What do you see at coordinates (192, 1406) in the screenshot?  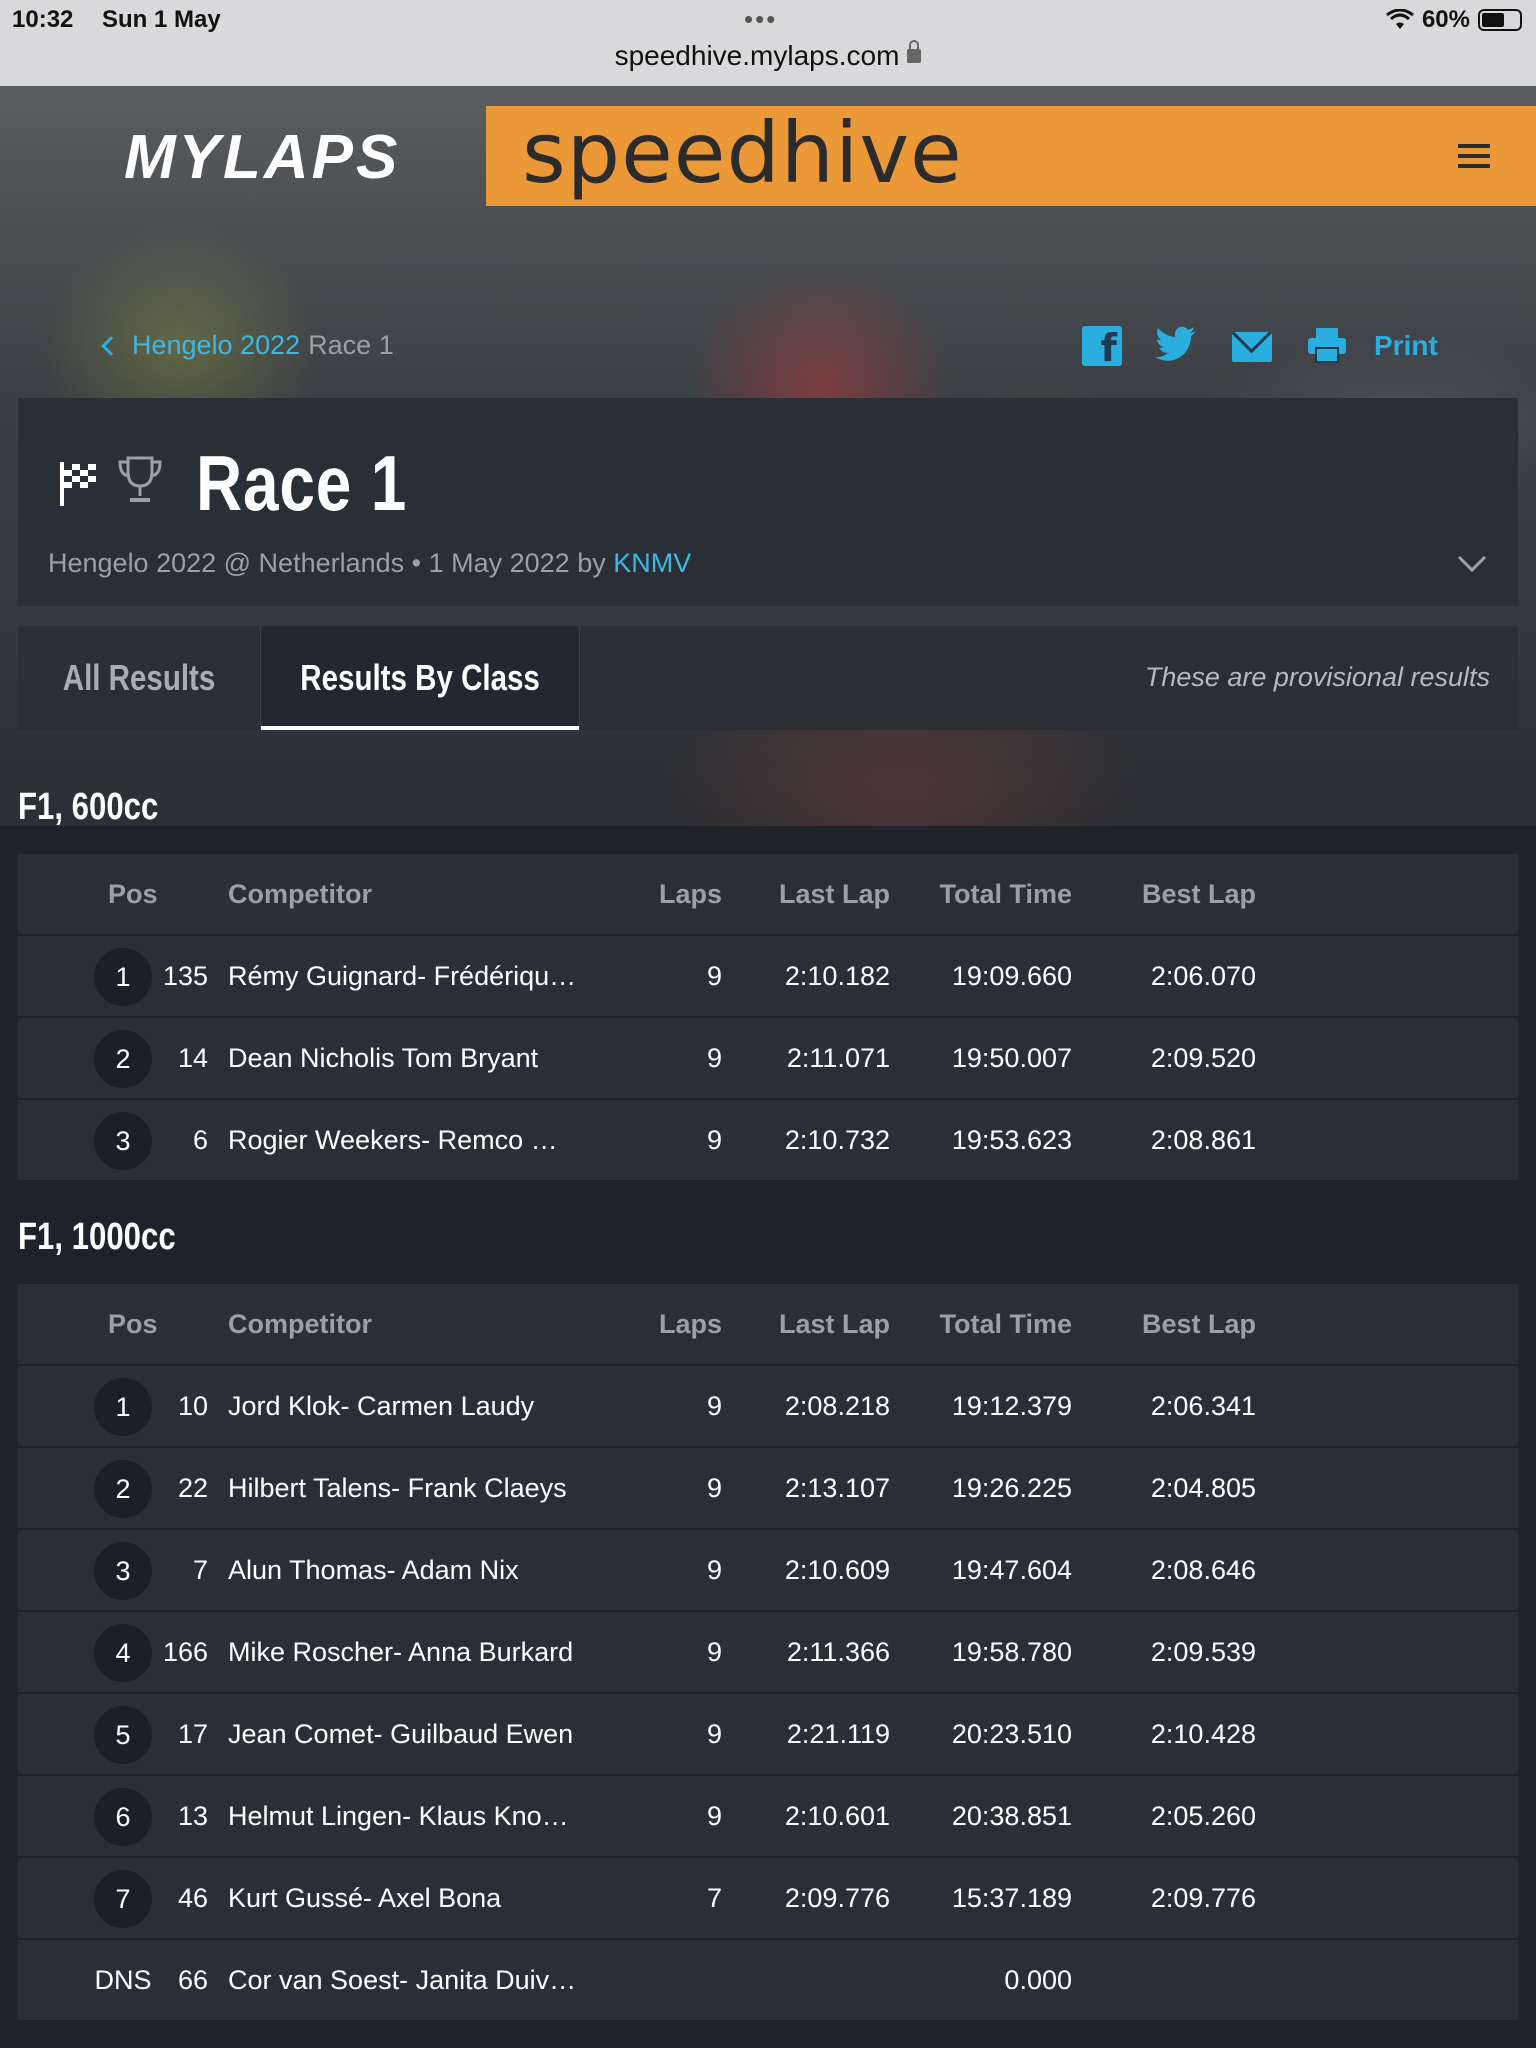 I see `start-number: 10` at bounding box center [192, 1406].